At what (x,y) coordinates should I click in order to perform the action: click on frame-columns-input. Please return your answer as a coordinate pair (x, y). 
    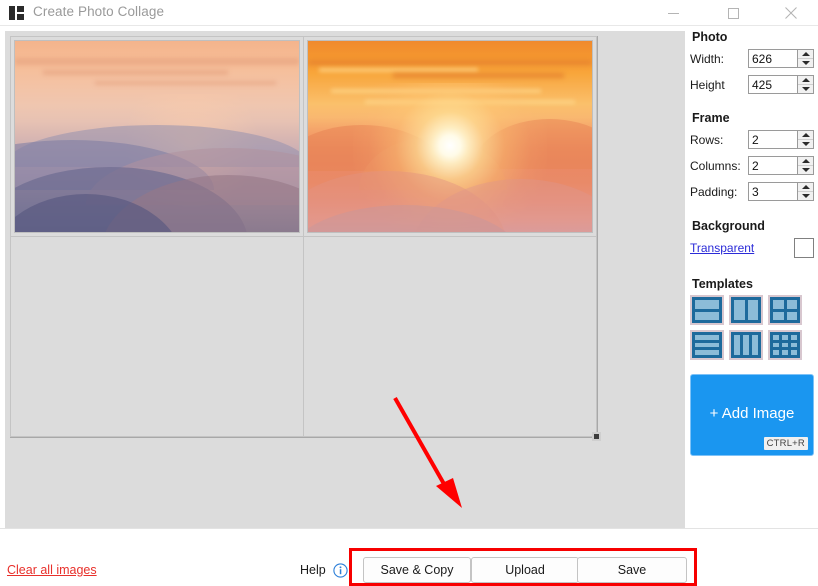
    Looking at the image, I should click on (773, 165).